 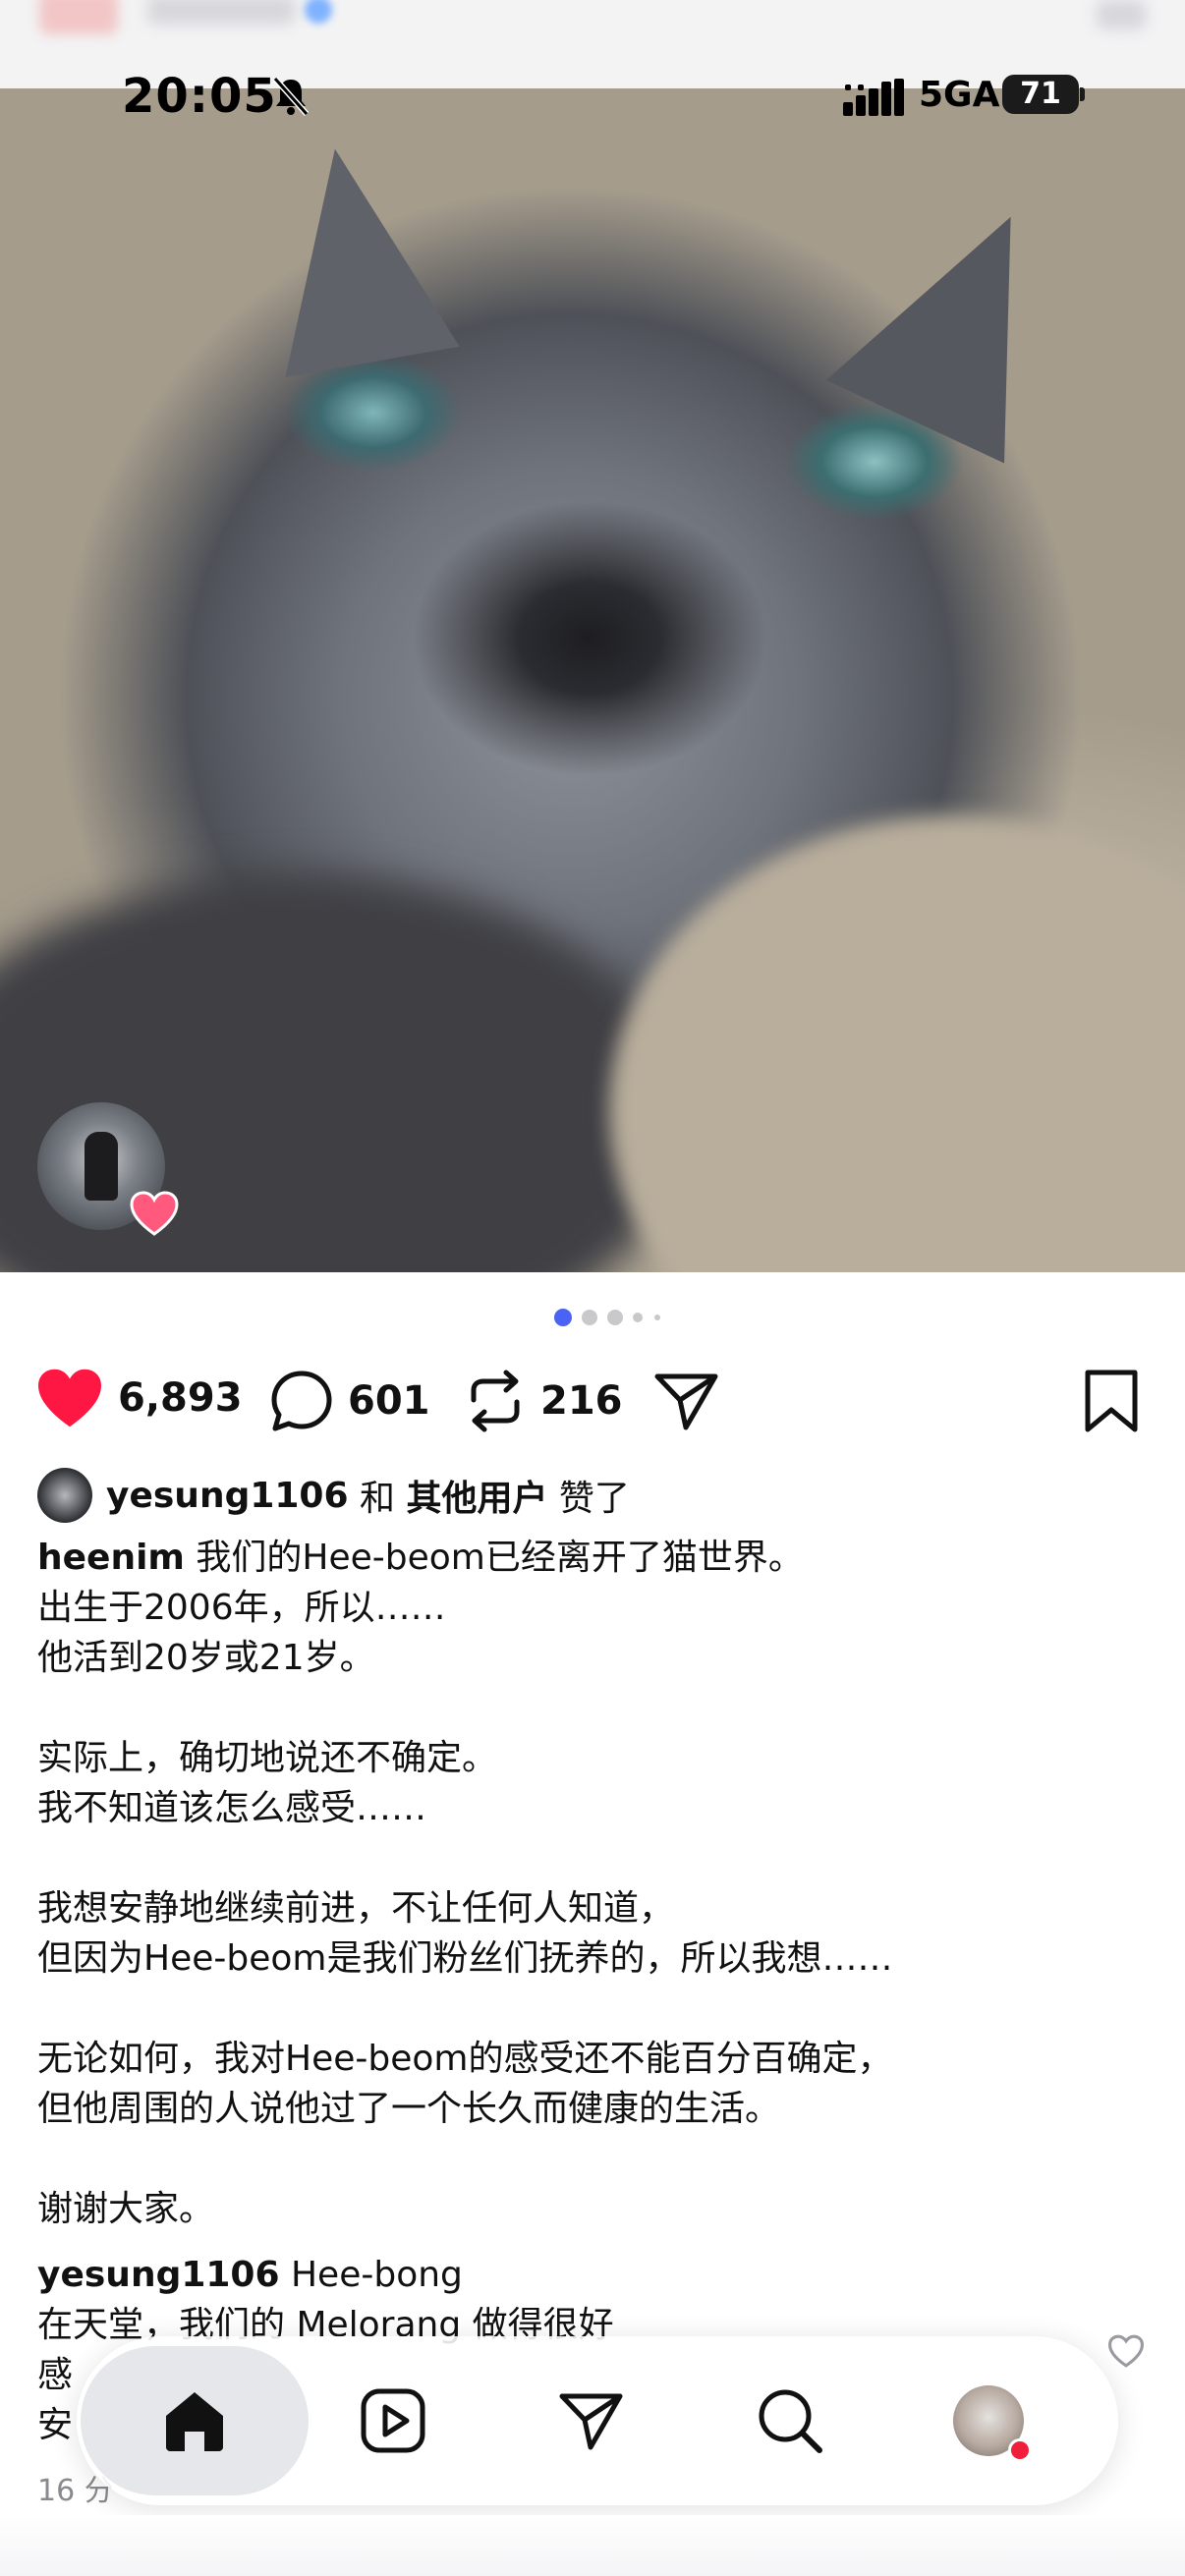 What do you see at coordinates (1044, 94) in the screenshot?
I see `battery-level: 71` at bounding box center [1044, 94].